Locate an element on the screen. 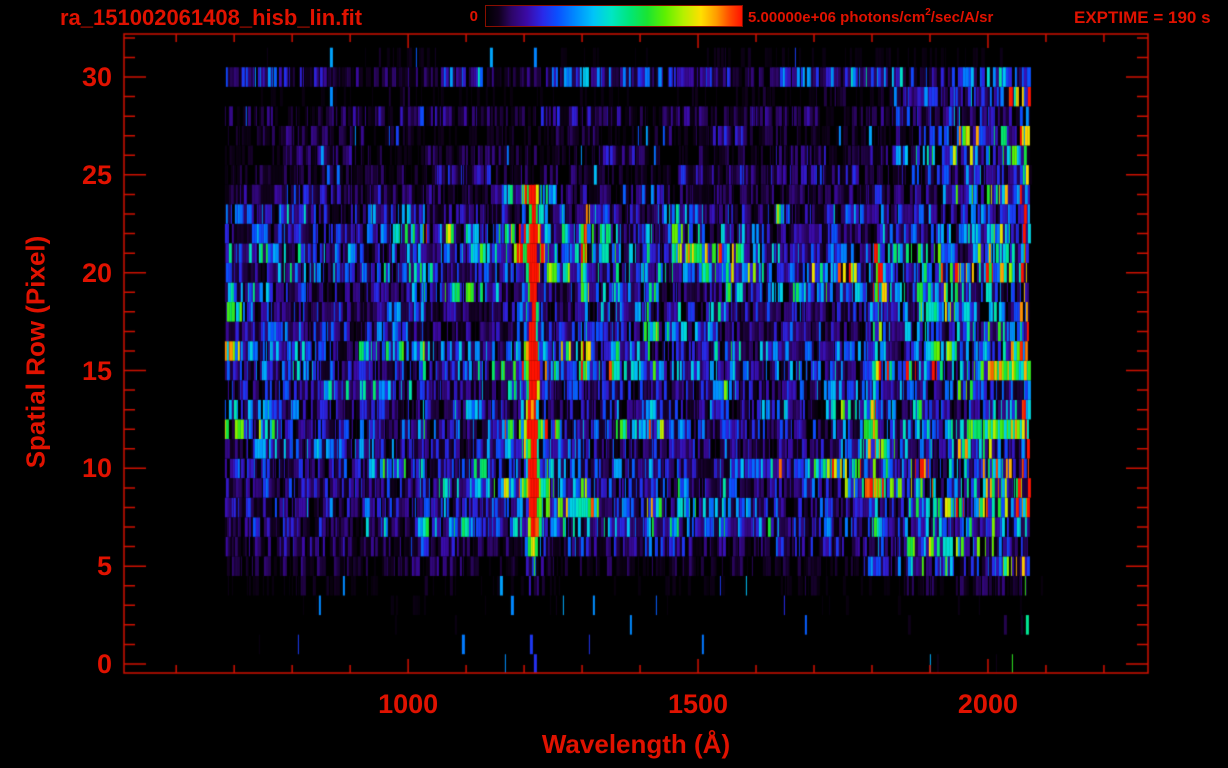 This screenshot has width=1228, height=768. y-tick-label: 10 is located at coordinates (96, 468).